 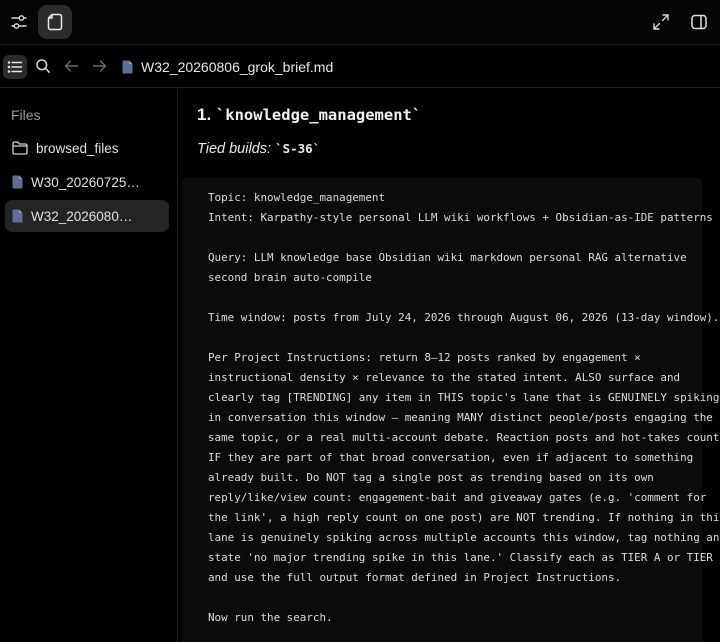 I want to click on tied-builds-line: Tied builds: `S-36`, so click(x=258, y=149).